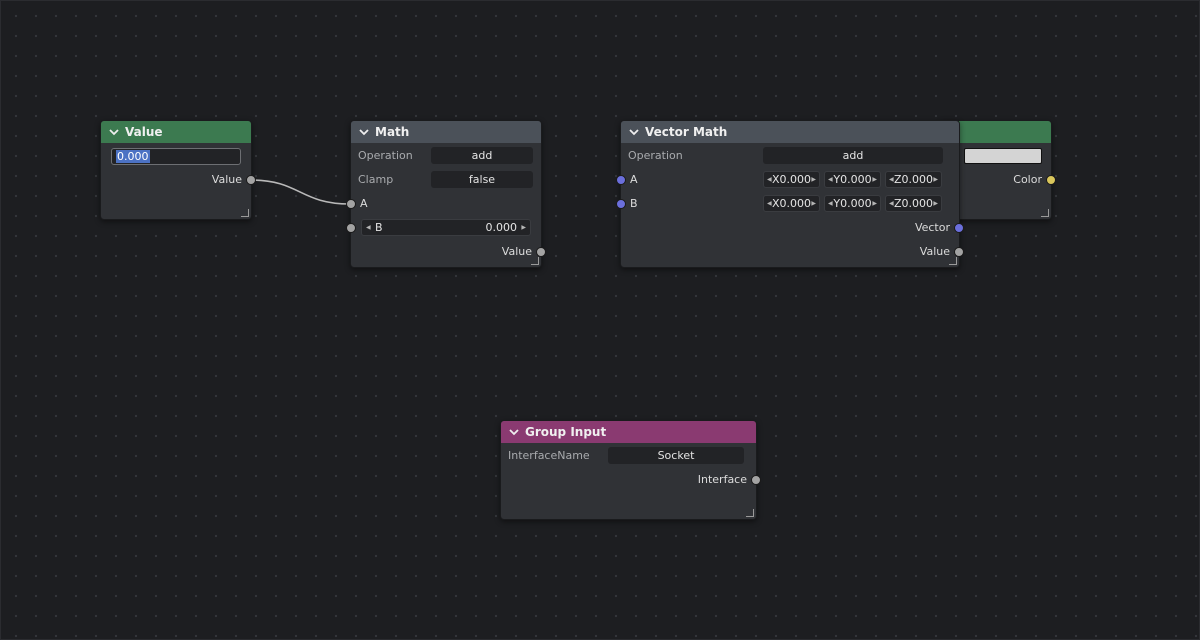 This screenshot has width=1200, height=640. Describe the element at coordinates (133, 156) in the screenshot. I see `value-input-text: 0.000` at that location.